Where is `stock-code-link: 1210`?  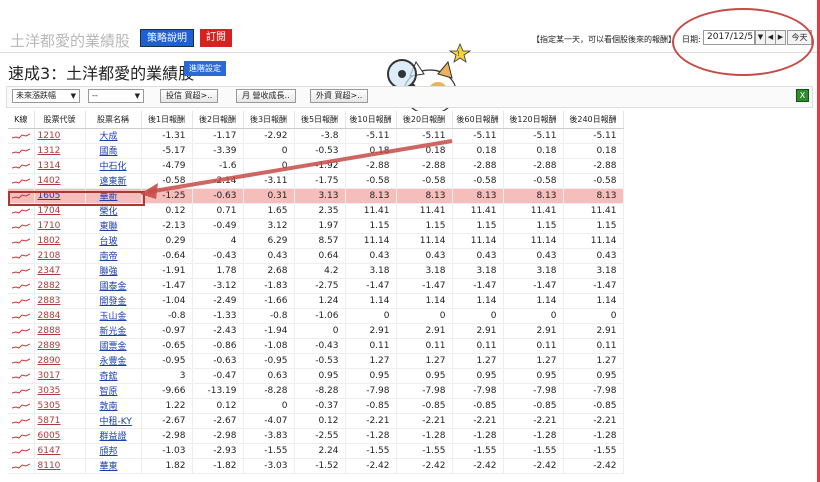
stock-code-link: 1210 is located at coordinates (49, 136).